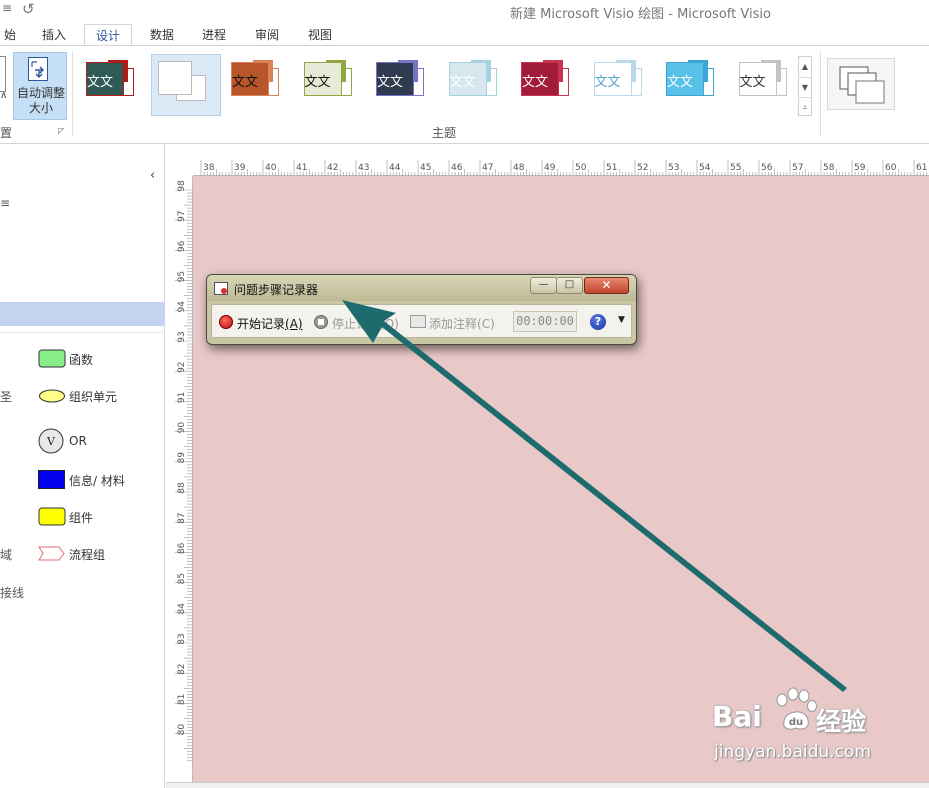  What do you see at coordinates (5, 203) in the screenshot?
I see `panel-text-fragment: ≡` at bounding box center [5, 203].